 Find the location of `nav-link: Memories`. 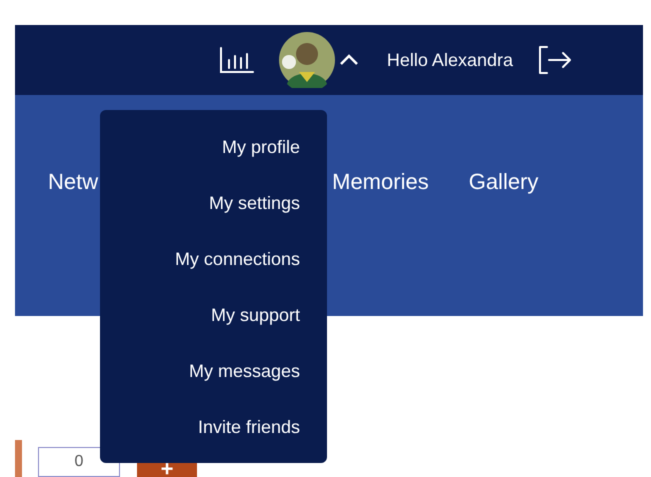

nav-link: Memories is located at coordinates (380, 182).